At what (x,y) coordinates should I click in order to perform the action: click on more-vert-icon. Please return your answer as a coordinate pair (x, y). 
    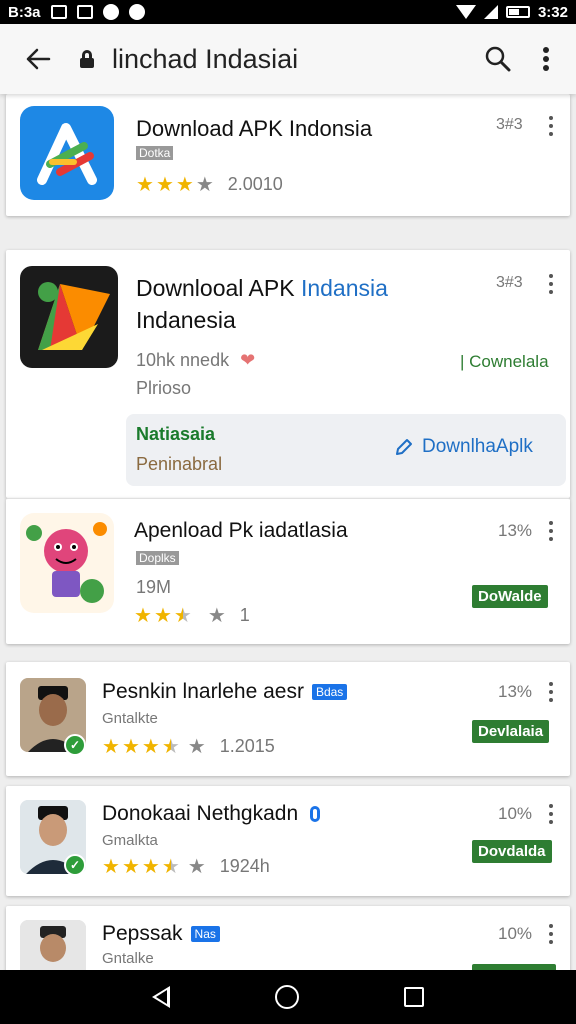
    Looking at the image, I should click on (546, 59).